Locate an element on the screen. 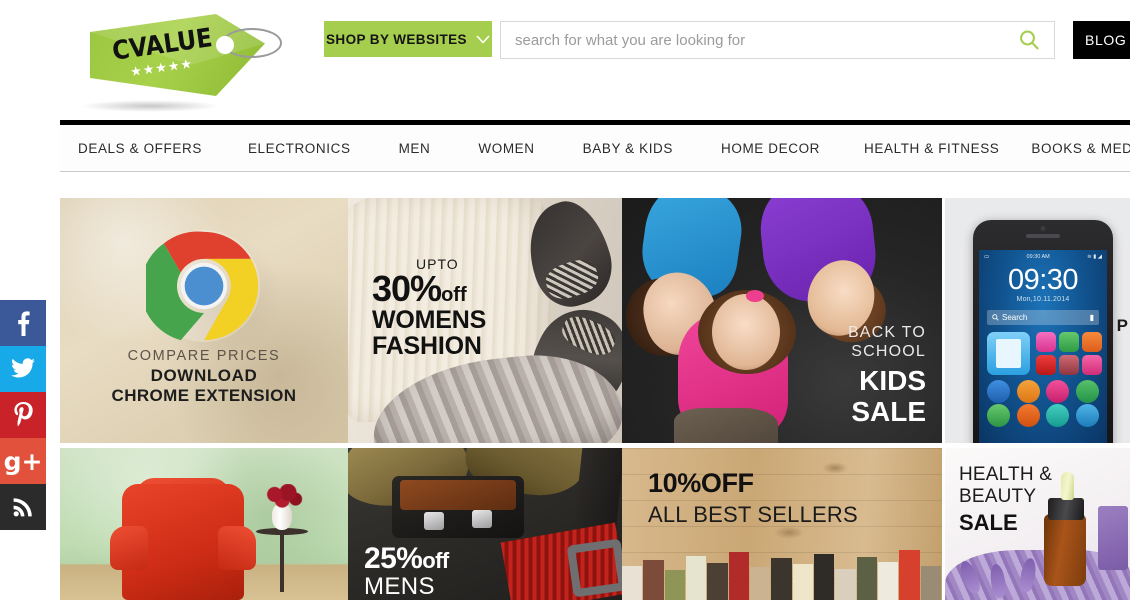  belt-buckle is located at coordinates (594, 568).